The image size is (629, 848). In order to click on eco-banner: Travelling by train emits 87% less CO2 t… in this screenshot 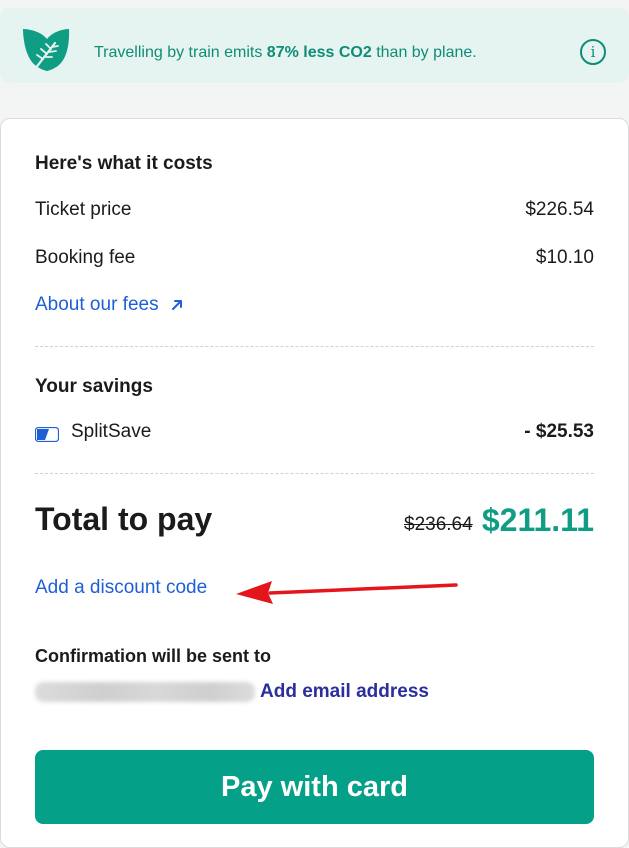, I will do `click(314, 45)`.